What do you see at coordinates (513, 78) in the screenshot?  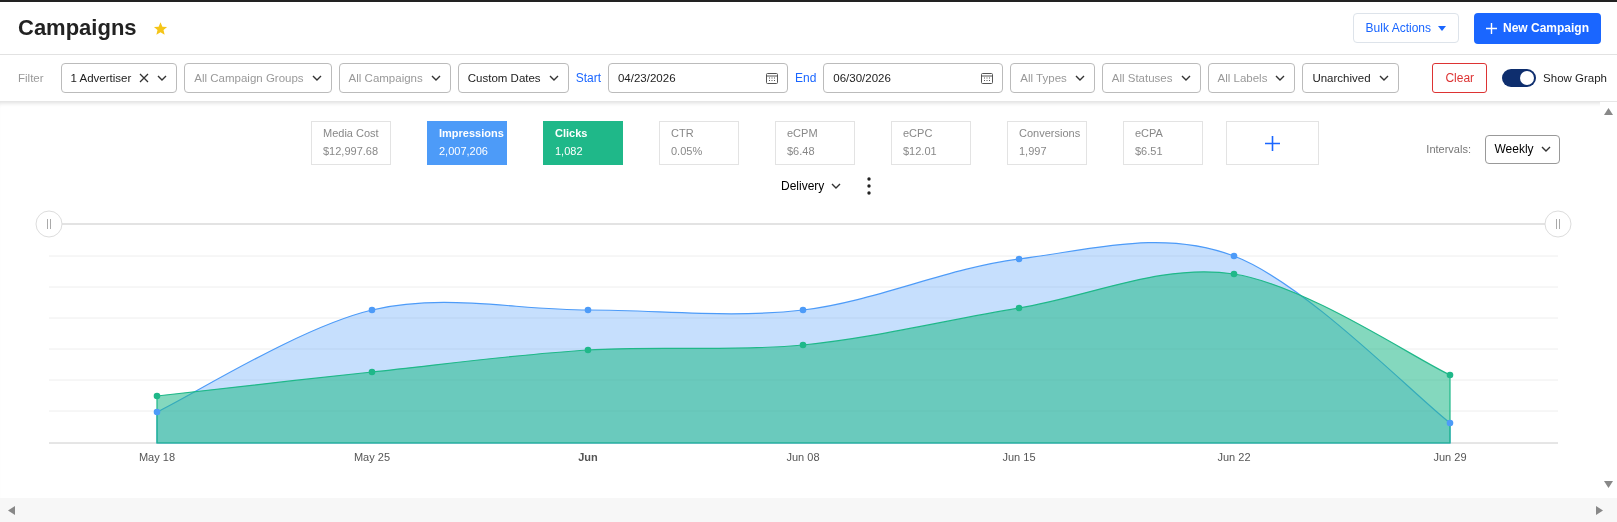 I see `dropdown: Custom Dates` at bounding box center [513, 78].